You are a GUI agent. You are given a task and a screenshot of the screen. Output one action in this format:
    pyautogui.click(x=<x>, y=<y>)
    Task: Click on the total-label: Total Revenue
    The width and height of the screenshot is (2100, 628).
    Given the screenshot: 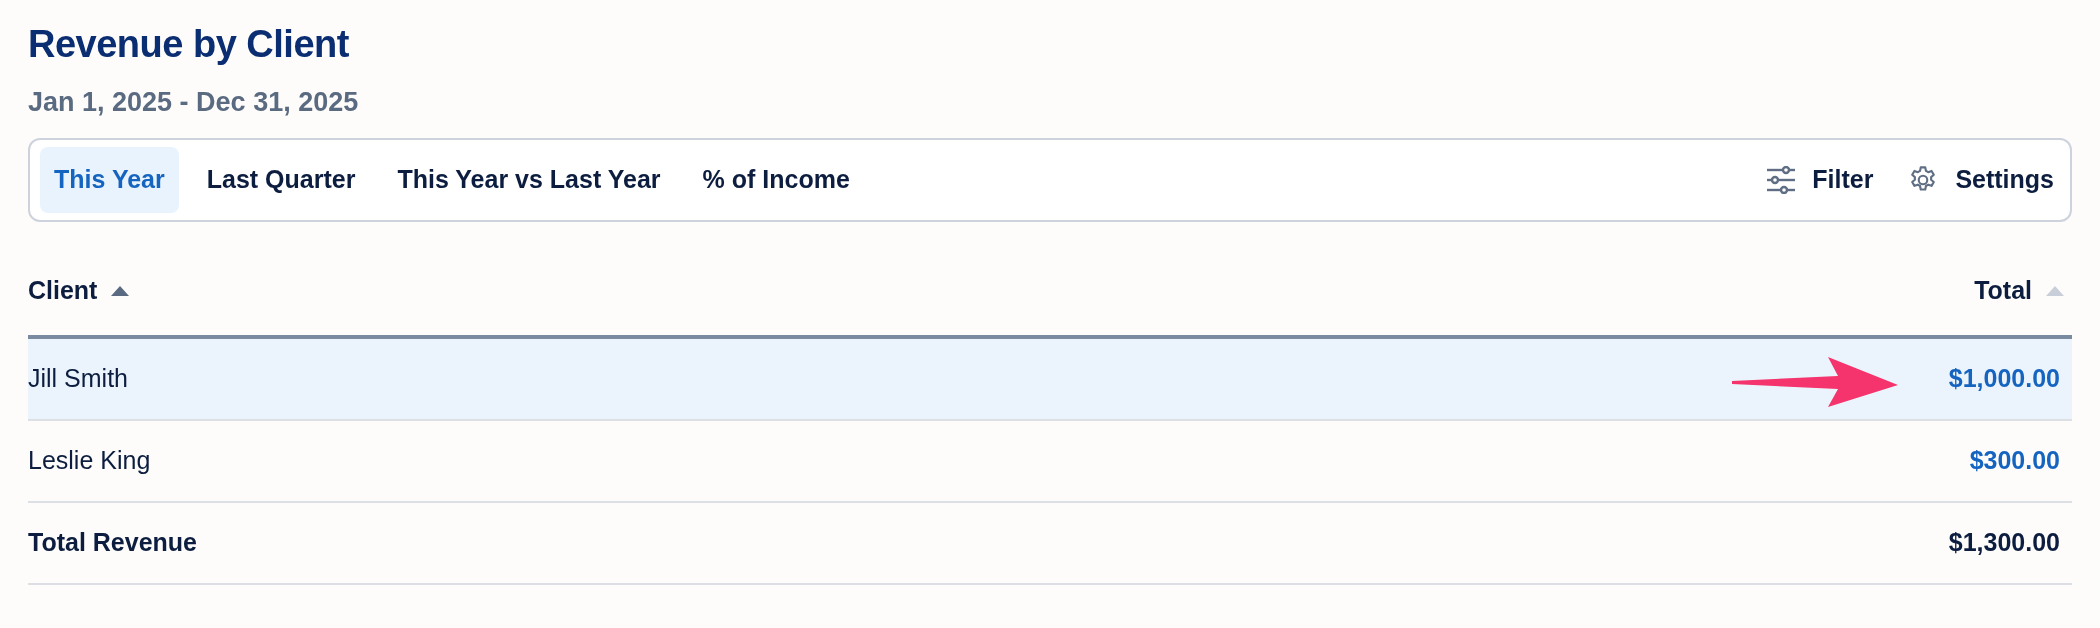 What is the action you would take?
    pyautogui.click(x=113, y=543)
    